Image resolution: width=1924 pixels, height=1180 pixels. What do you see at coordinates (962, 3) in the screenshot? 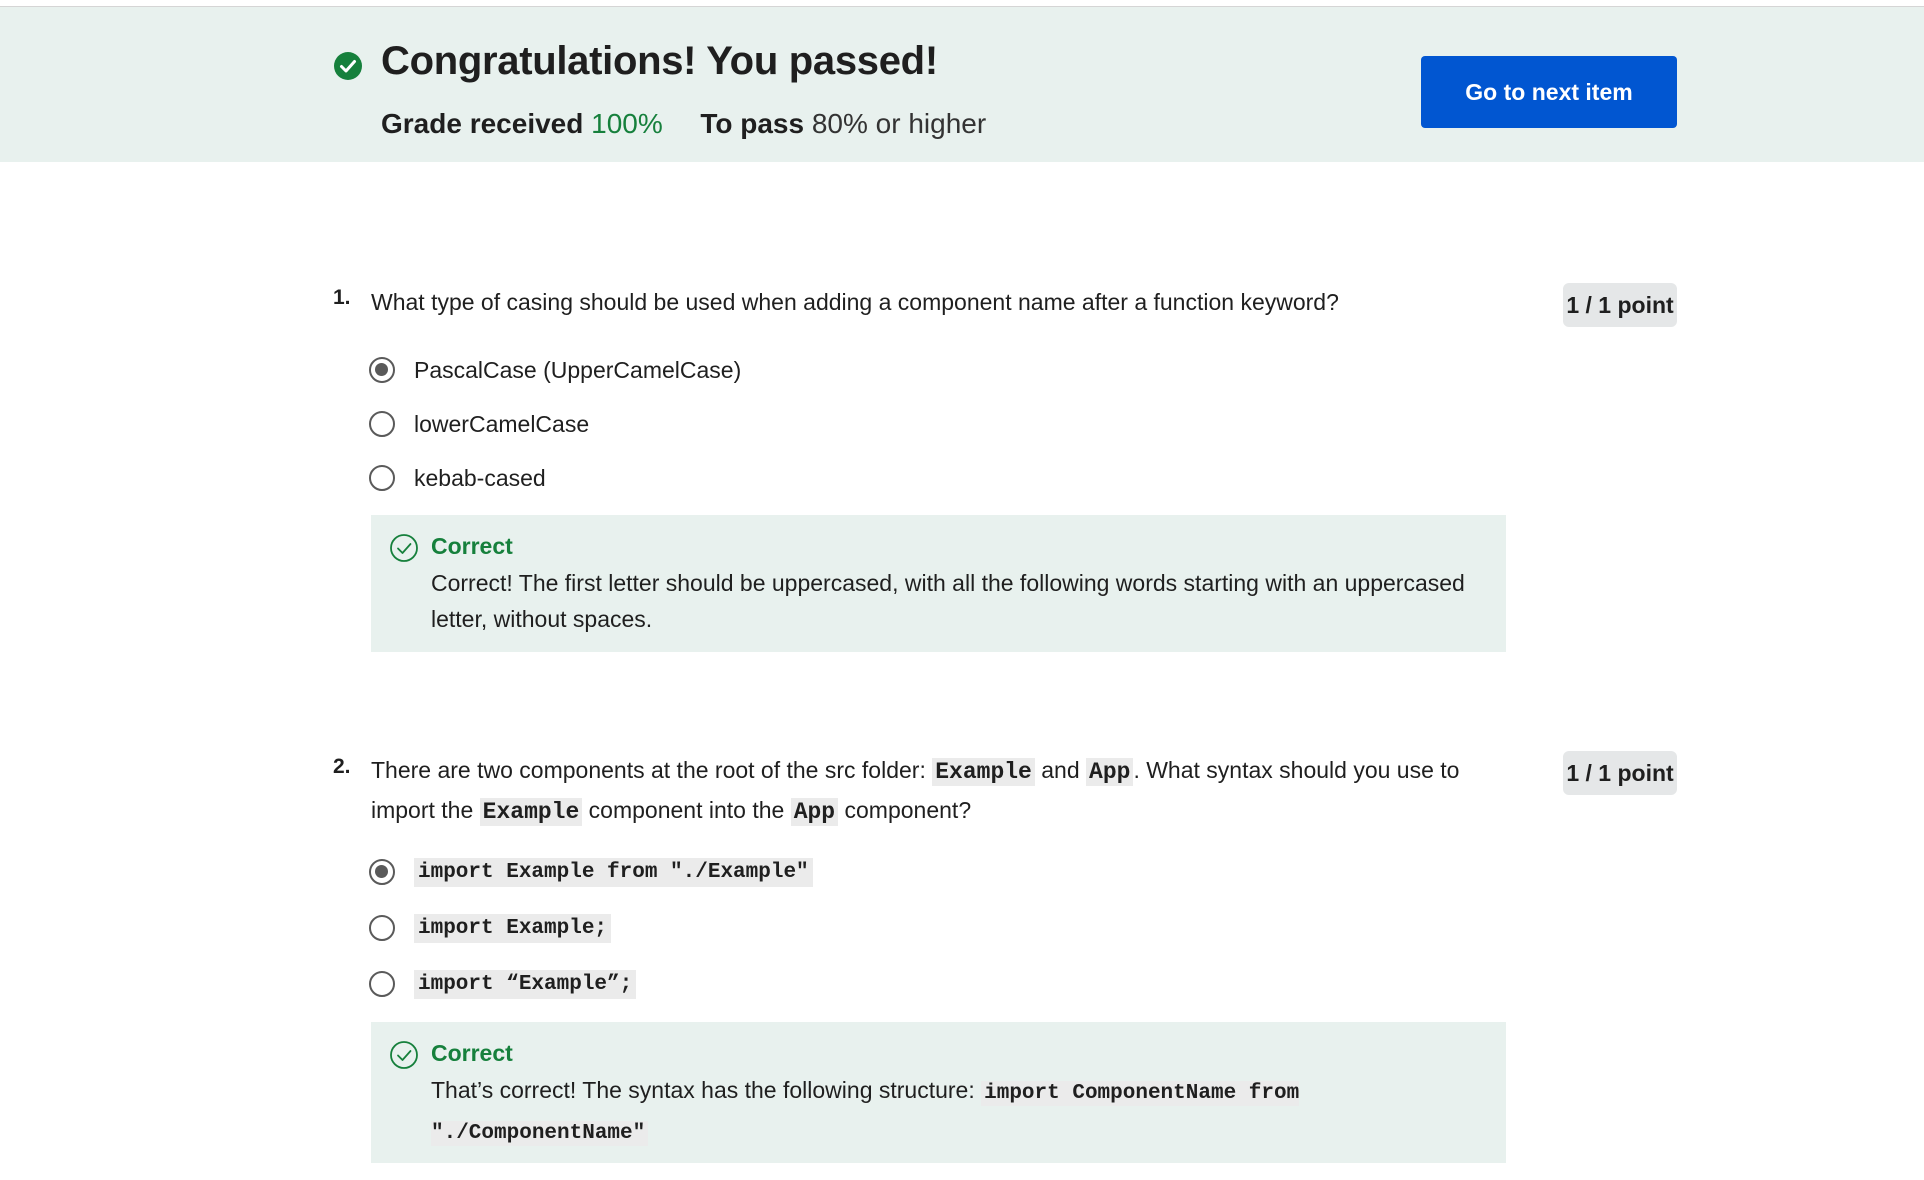
I see `top-divider` at bounding box center [962, 3].